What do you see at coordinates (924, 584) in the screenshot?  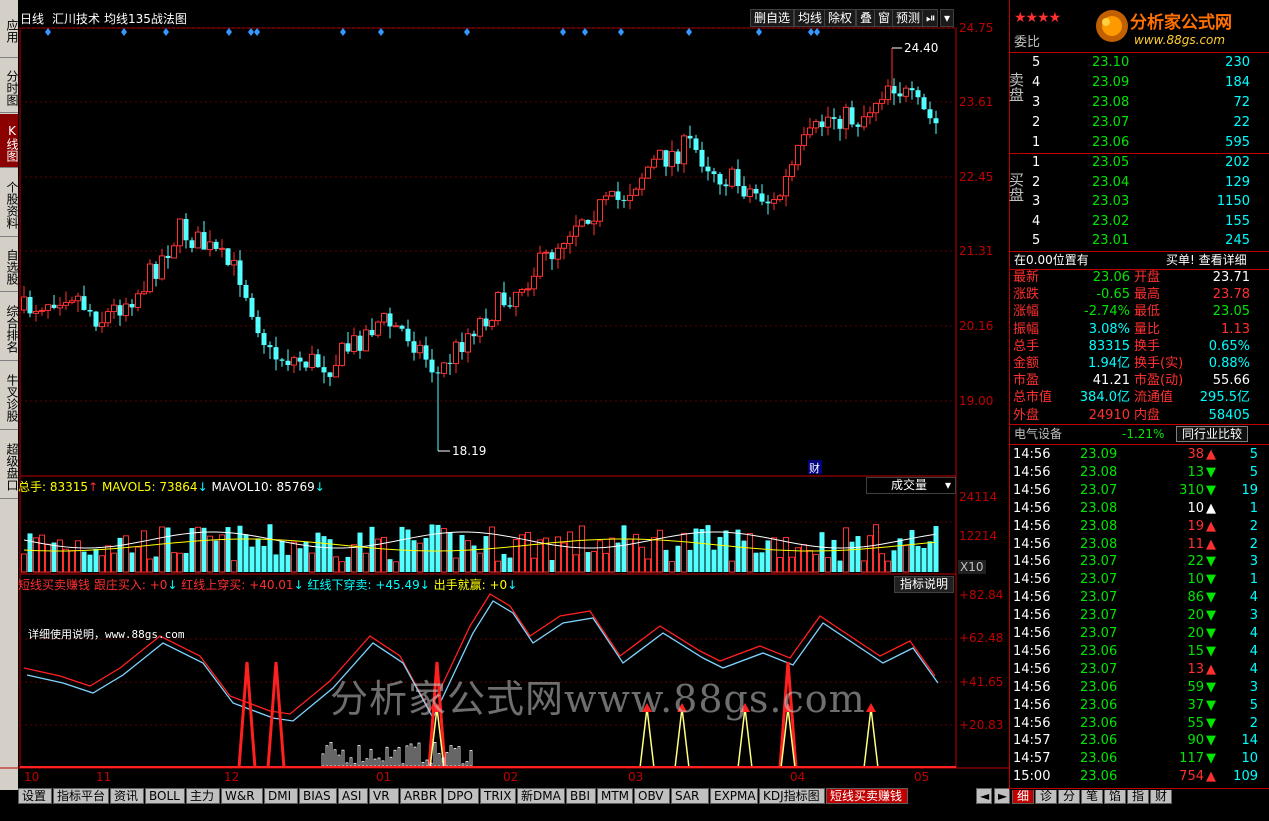 I see `indicator-help-button: 指标说明` at bounding box center [924, 584].